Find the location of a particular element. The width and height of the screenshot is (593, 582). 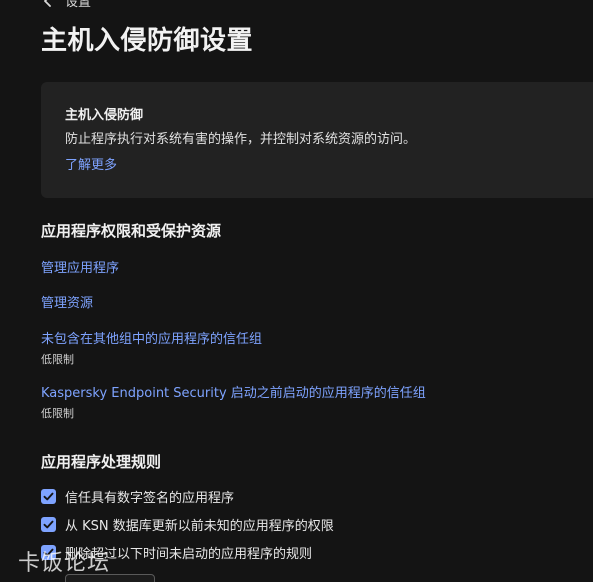

back-label: 设置 is located at coordinates (78, 5).